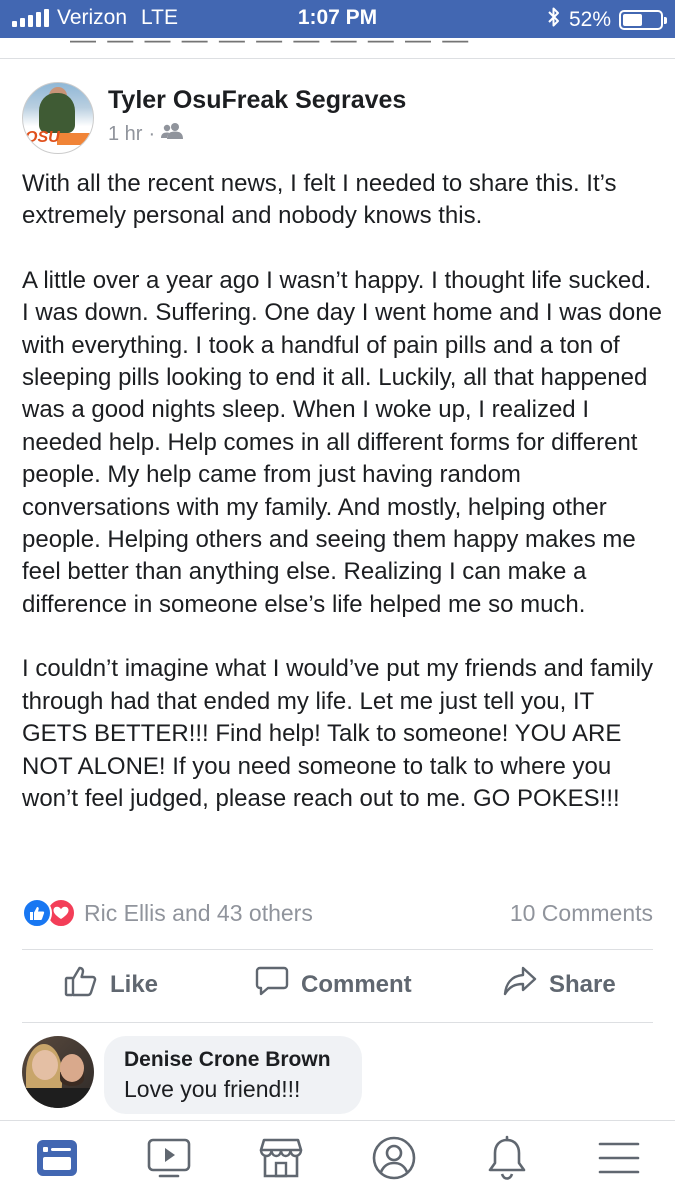  Describe the element at coordinates (169, 1158) in the screenshot. I see `watch-icon` at that location.